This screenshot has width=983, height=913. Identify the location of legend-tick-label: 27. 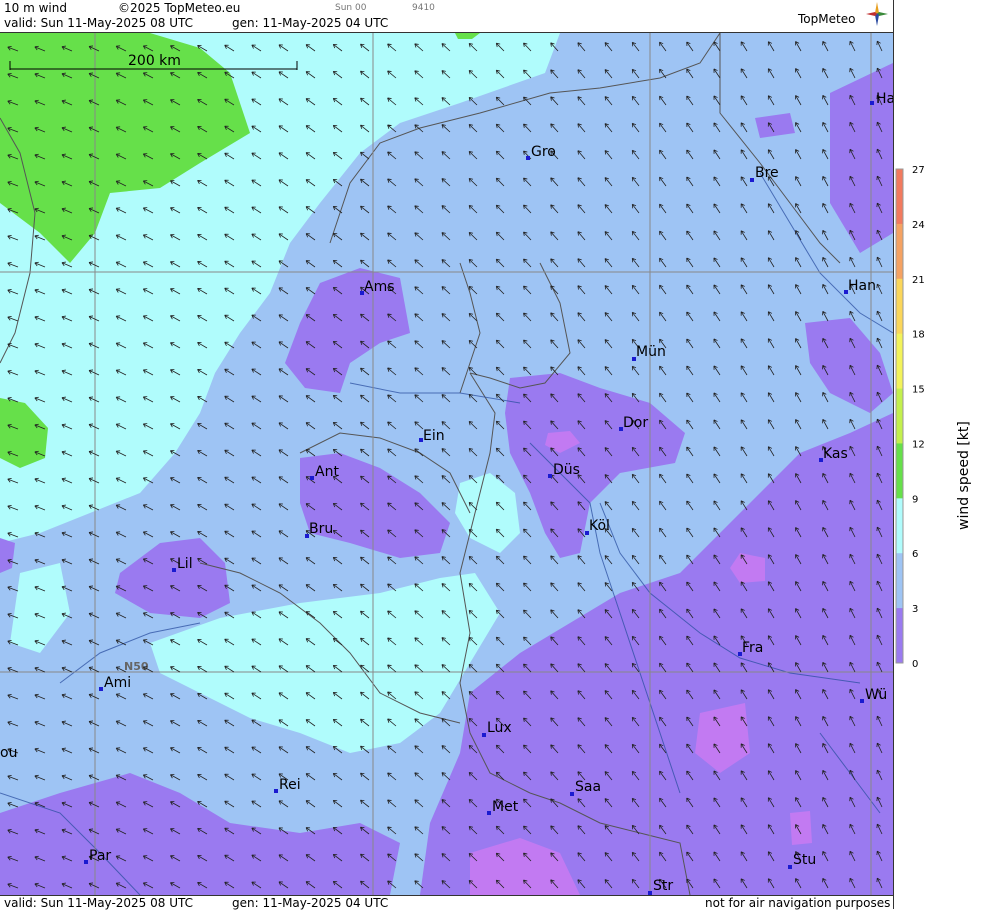
(918, 170).